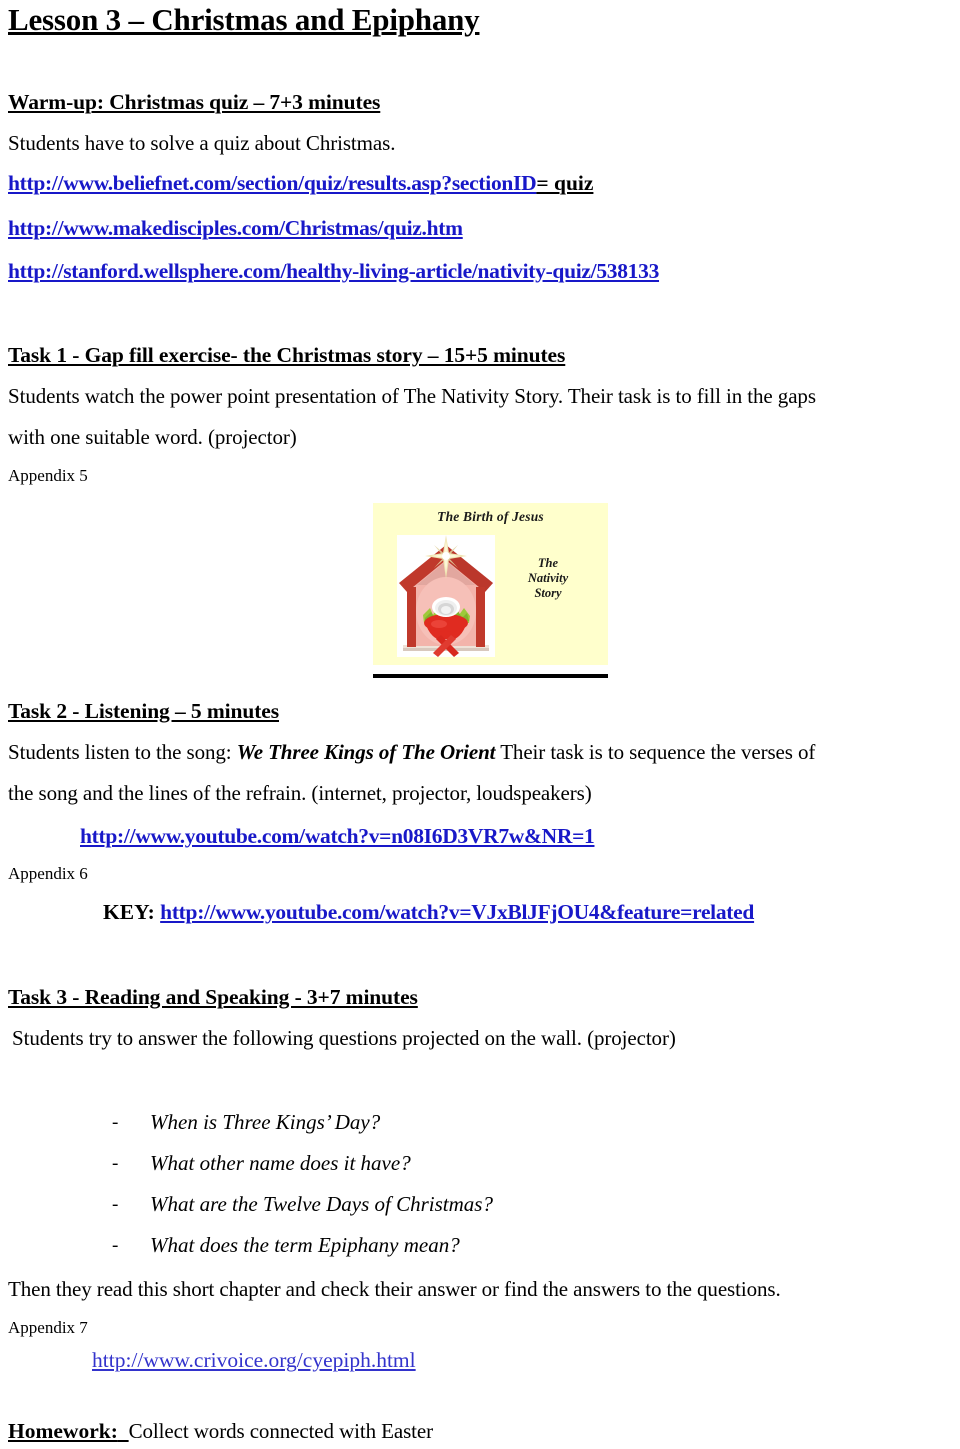  What do you see at coordinates (490, 675) in the screenshot?
I see `slide-bottom-rule` at bounding box center [490, 675].